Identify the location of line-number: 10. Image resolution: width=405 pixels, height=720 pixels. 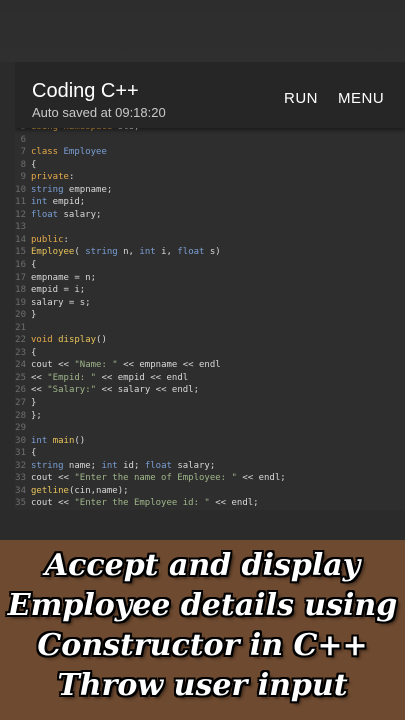
(20, 189).